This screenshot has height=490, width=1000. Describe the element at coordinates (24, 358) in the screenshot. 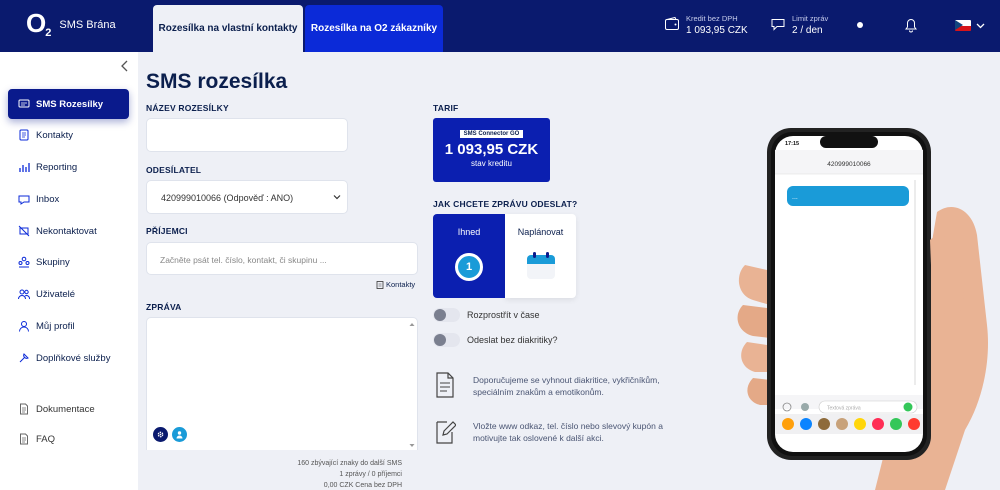

I see `services-icon` at that location.